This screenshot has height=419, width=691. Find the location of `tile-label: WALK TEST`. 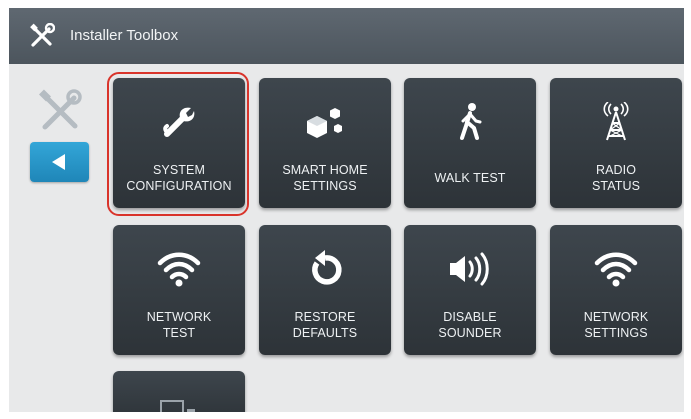

tile-label: WALK TEST is located at coordinates (470, 178).